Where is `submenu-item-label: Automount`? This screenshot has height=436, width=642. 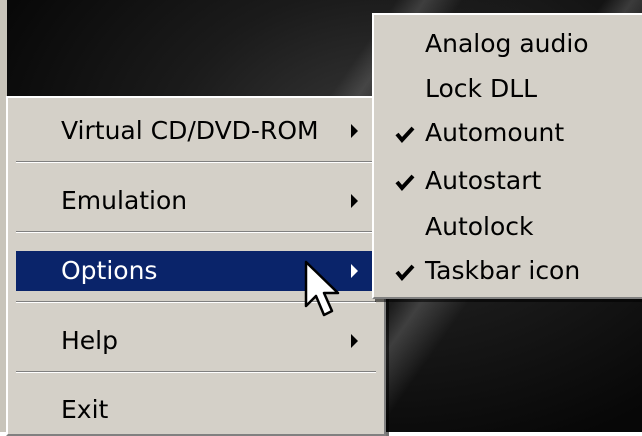
submenu-item-label: Automount is located at coordinates (495, 132).